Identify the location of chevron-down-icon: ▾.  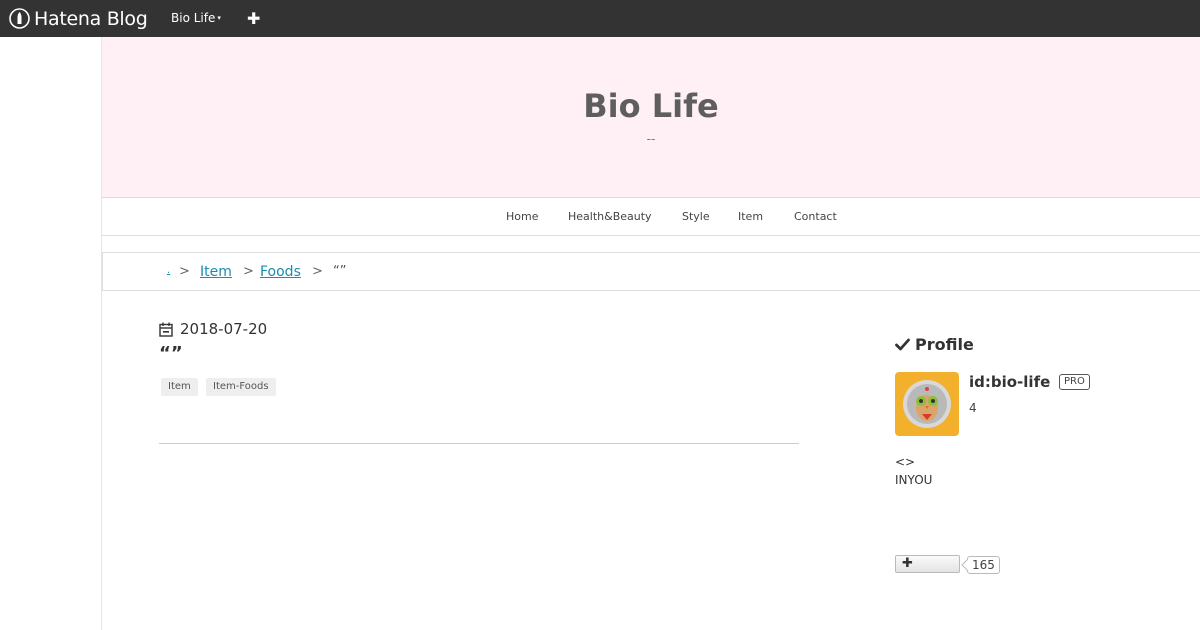
(219, 18).